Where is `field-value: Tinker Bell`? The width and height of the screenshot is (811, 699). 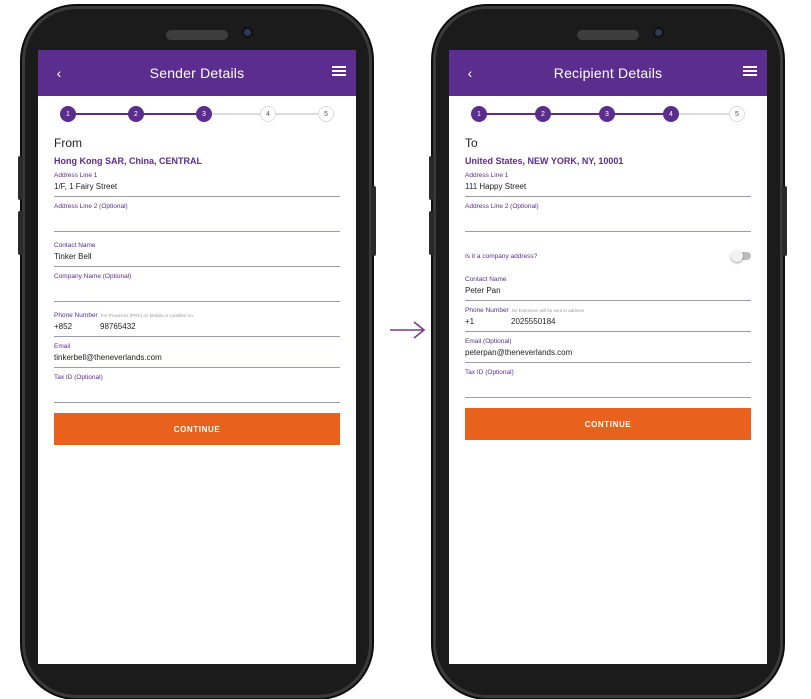 field-value: Tinker Bell is located at coordinates (73, 256).